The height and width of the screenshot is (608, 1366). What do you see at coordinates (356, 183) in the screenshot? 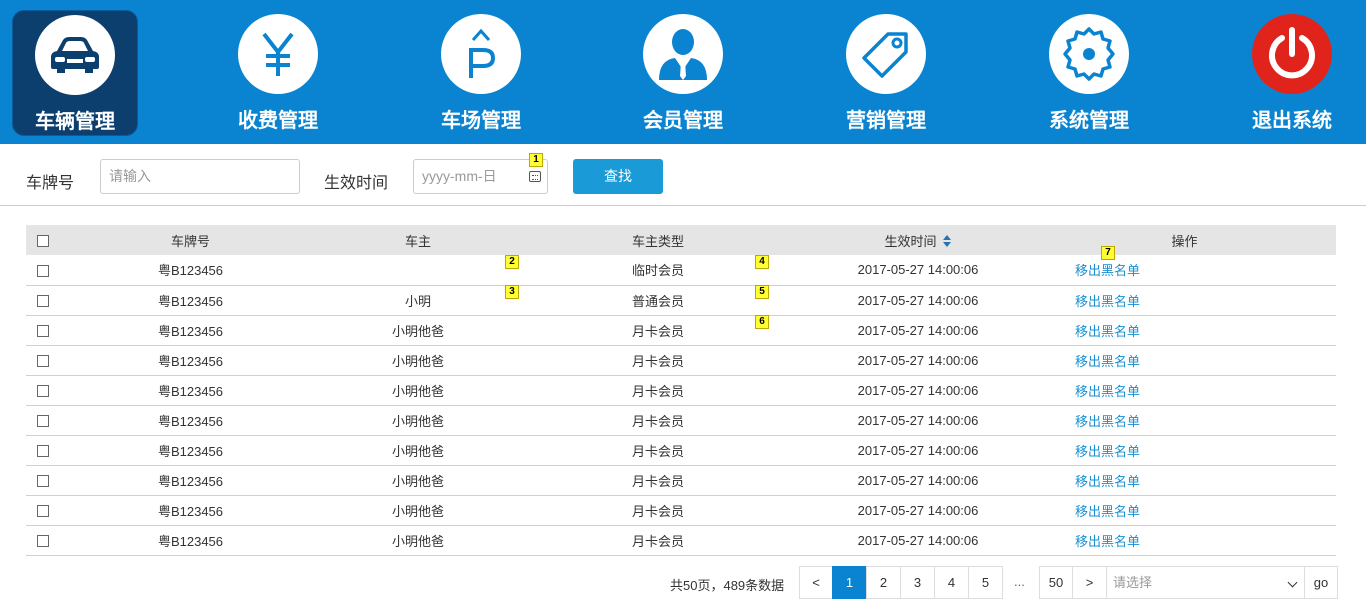
I see `date-label: 生效时间` at bounding box center [356, 183].